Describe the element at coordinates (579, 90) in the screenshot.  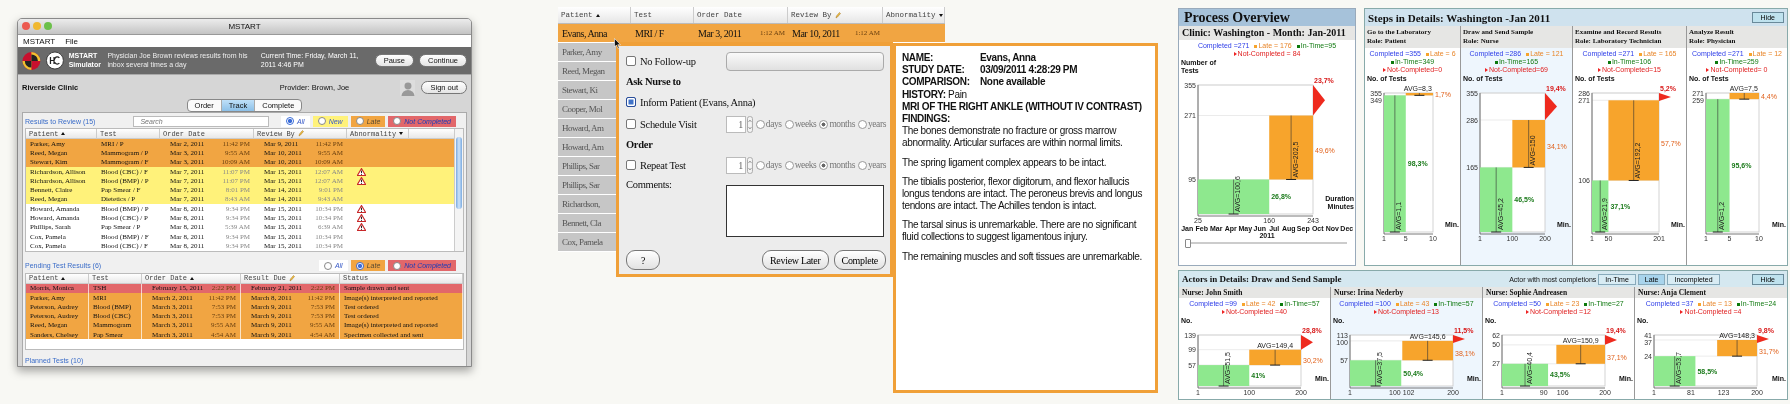
I see `patient-cell-text: Stewart, Ki` at that location.